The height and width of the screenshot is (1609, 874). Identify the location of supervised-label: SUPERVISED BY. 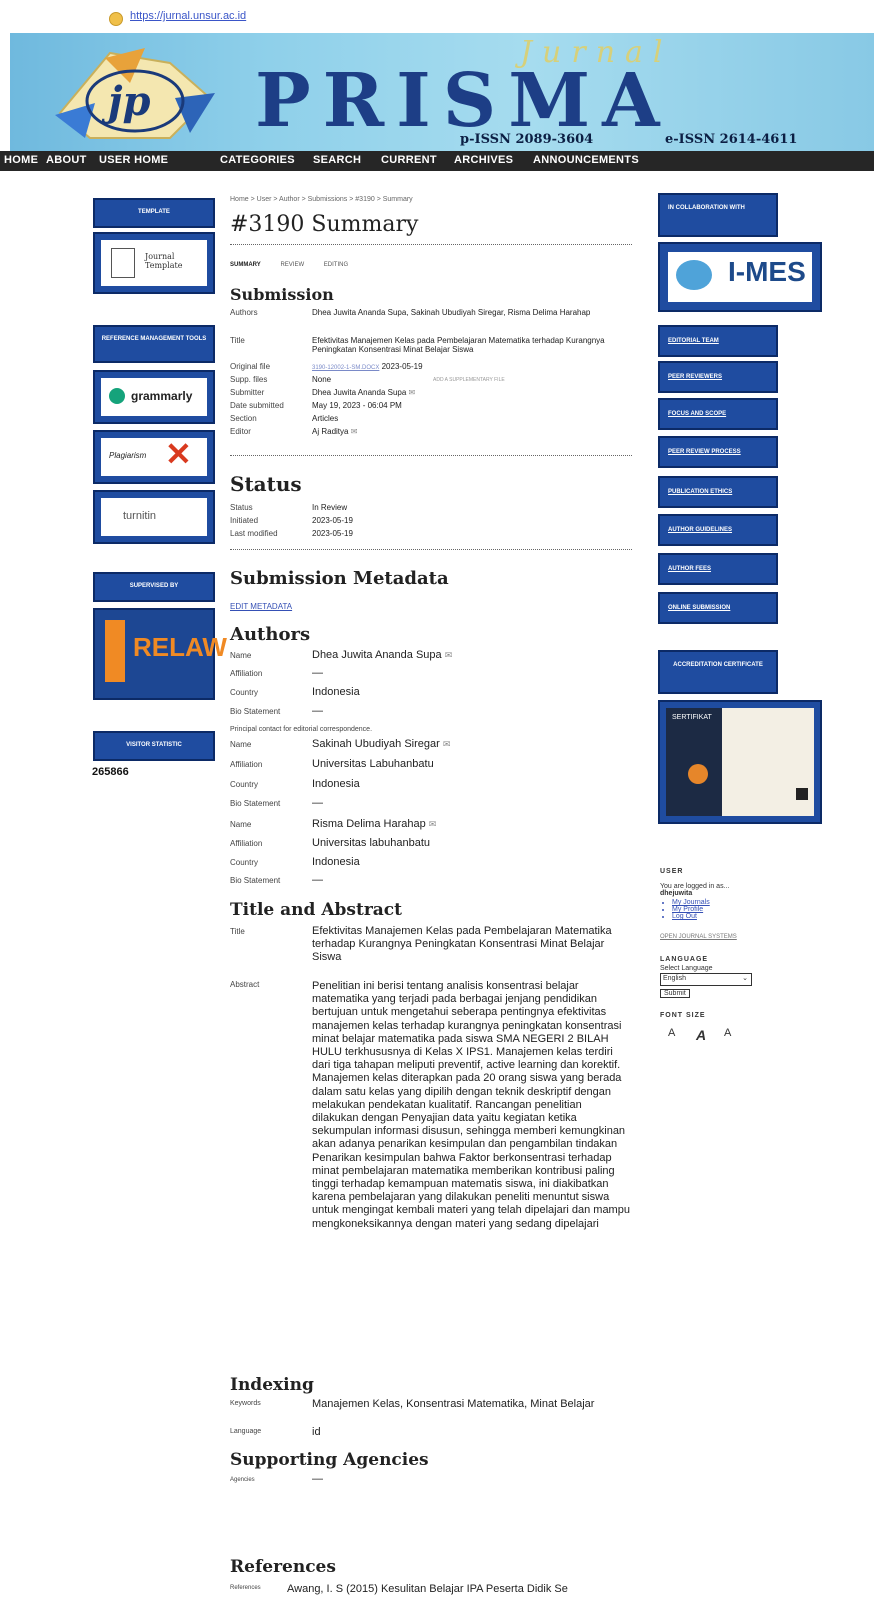
(154, 586).